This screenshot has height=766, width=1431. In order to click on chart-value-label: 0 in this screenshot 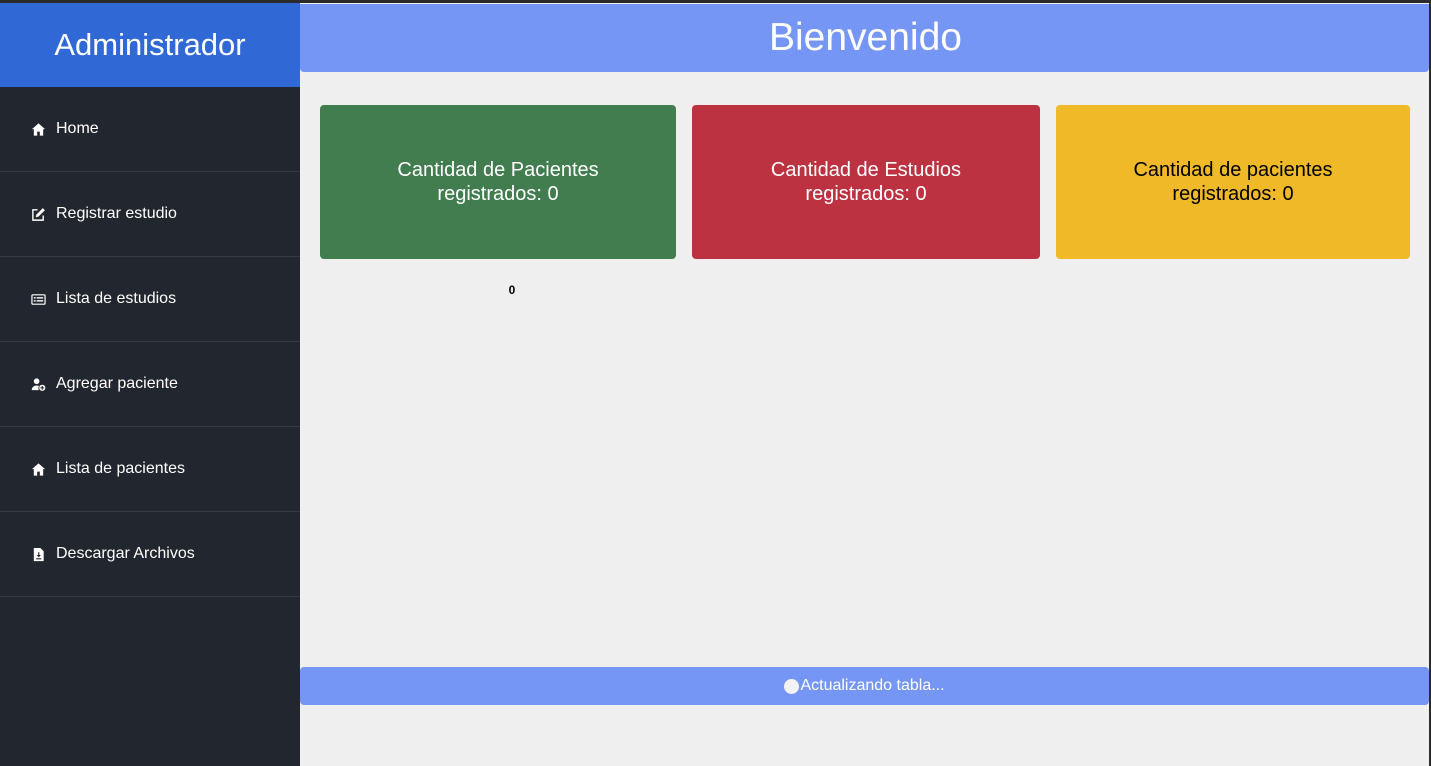, I will do `click(512, 290)`.